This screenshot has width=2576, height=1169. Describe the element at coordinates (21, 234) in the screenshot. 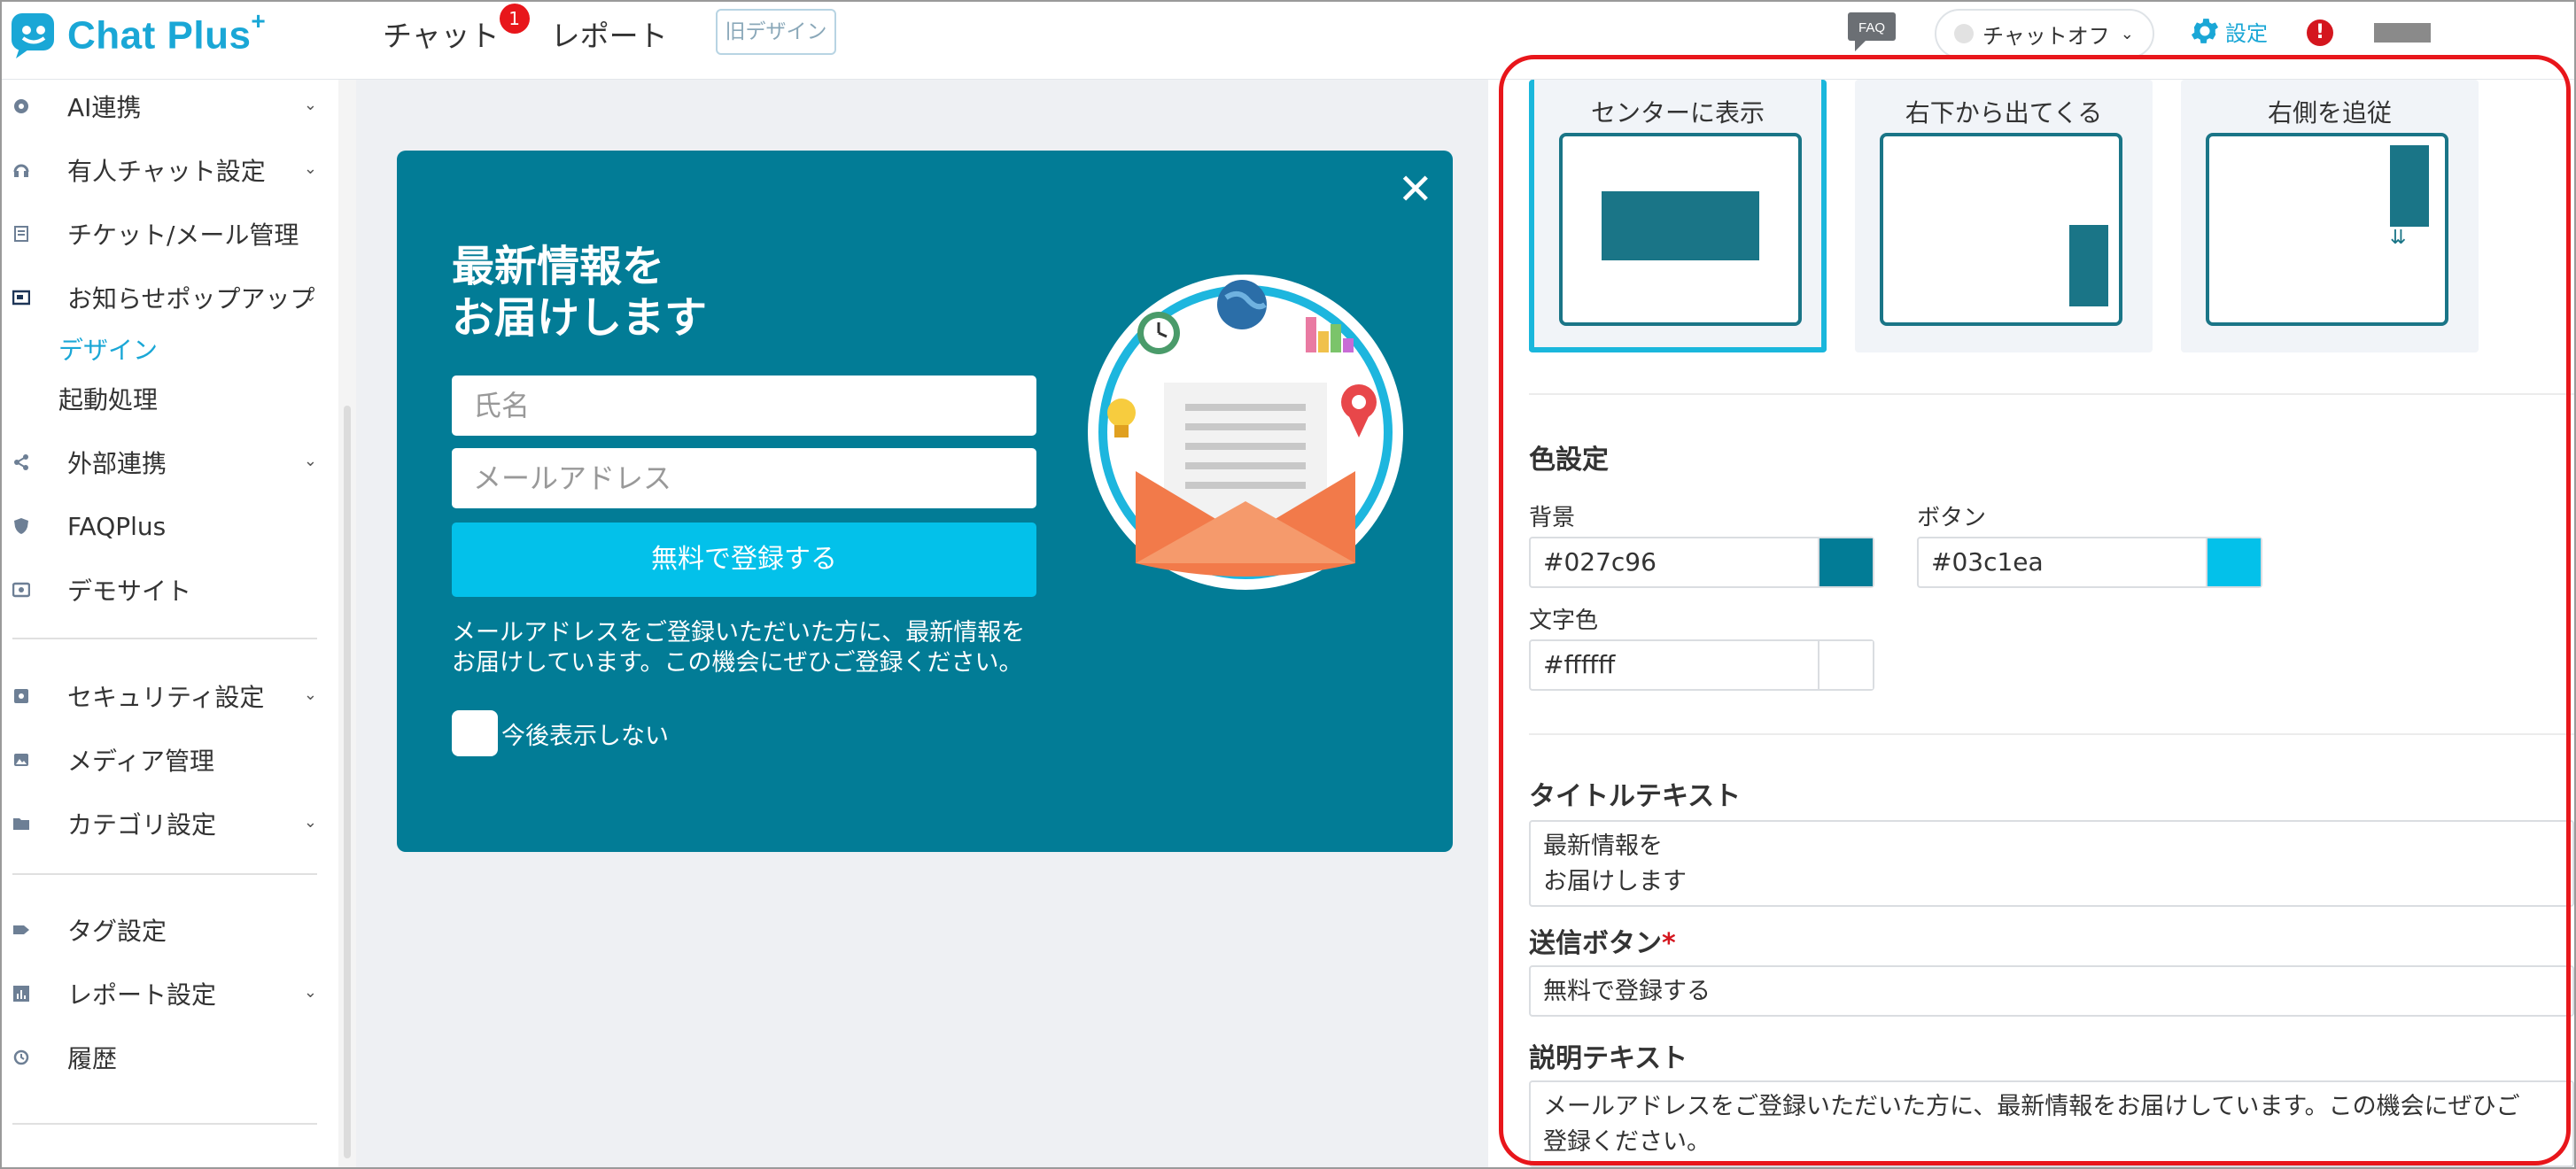

I see `ticket-icon` at that location.